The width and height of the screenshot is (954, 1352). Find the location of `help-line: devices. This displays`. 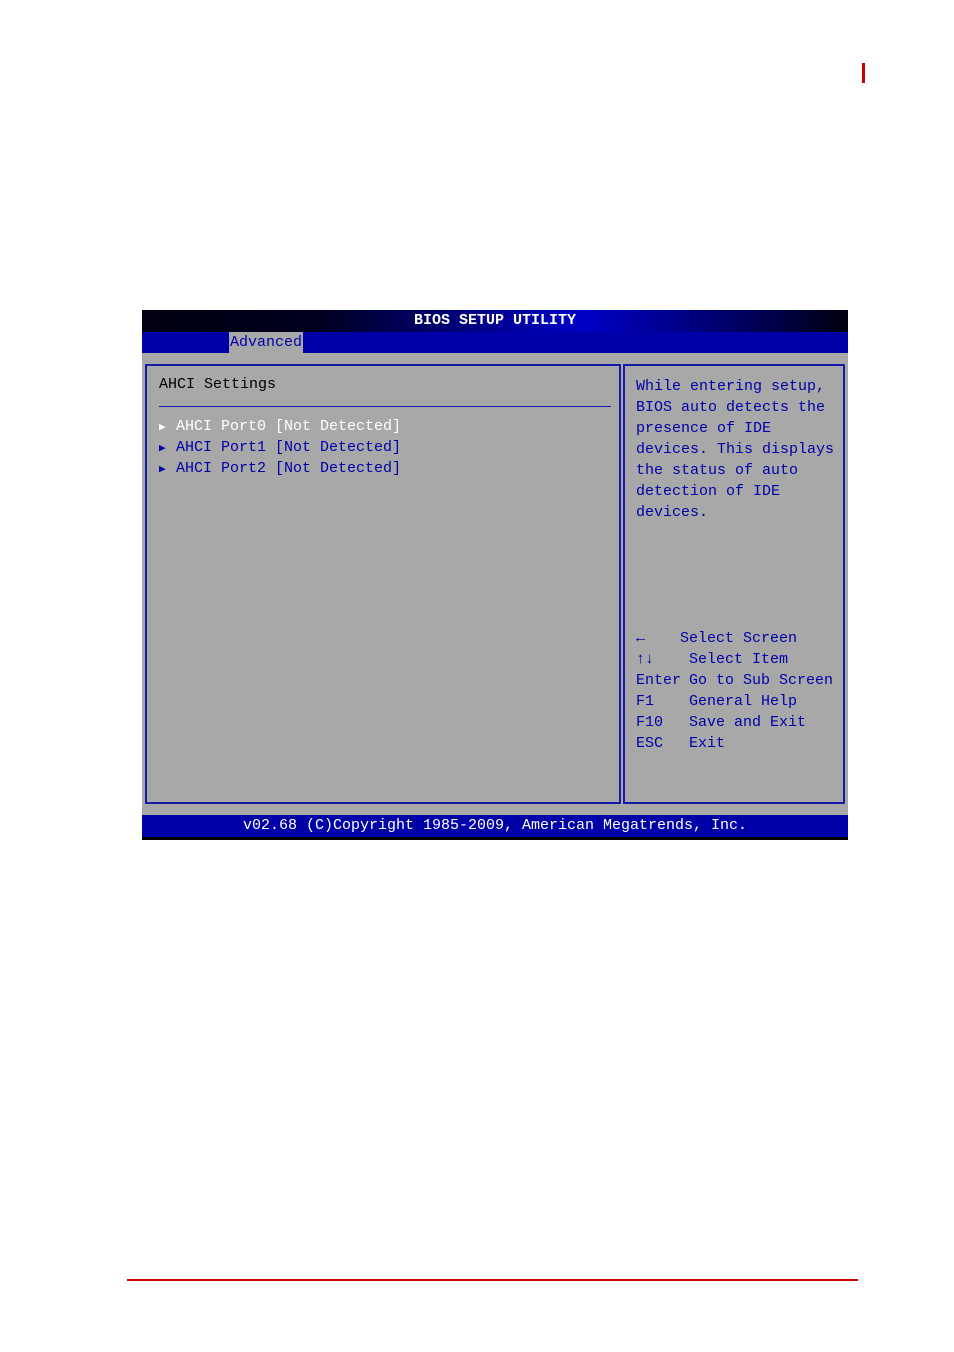

help-line: devices. This displays is located at coordinates (735, 449).